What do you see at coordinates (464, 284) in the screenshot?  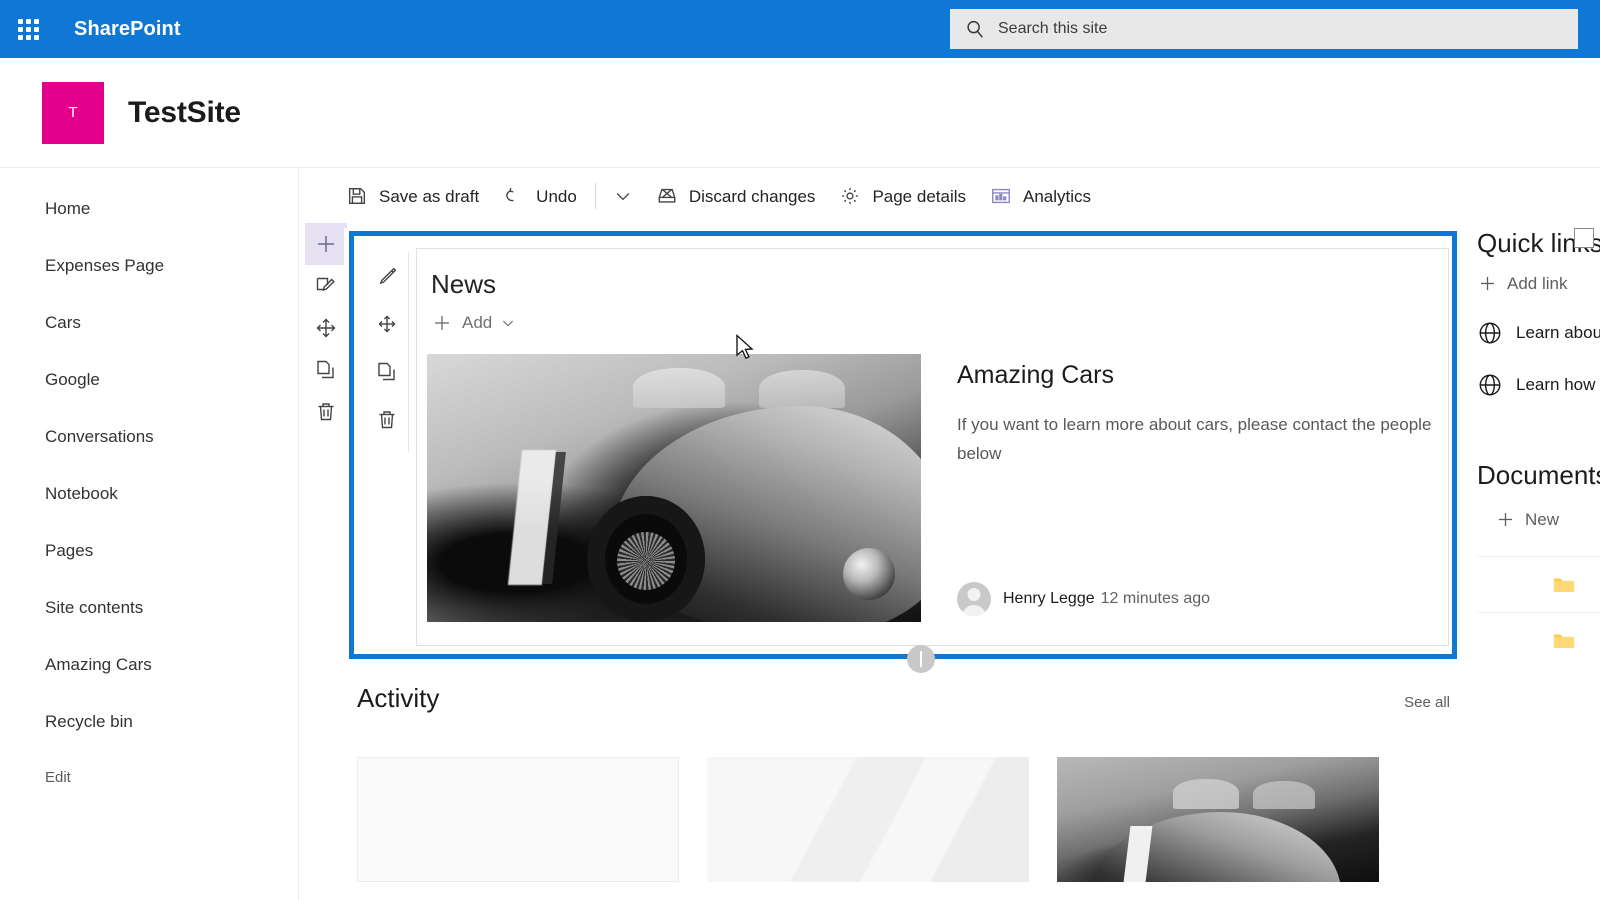 I see `news-title: News` at bounding box center [464, 284].